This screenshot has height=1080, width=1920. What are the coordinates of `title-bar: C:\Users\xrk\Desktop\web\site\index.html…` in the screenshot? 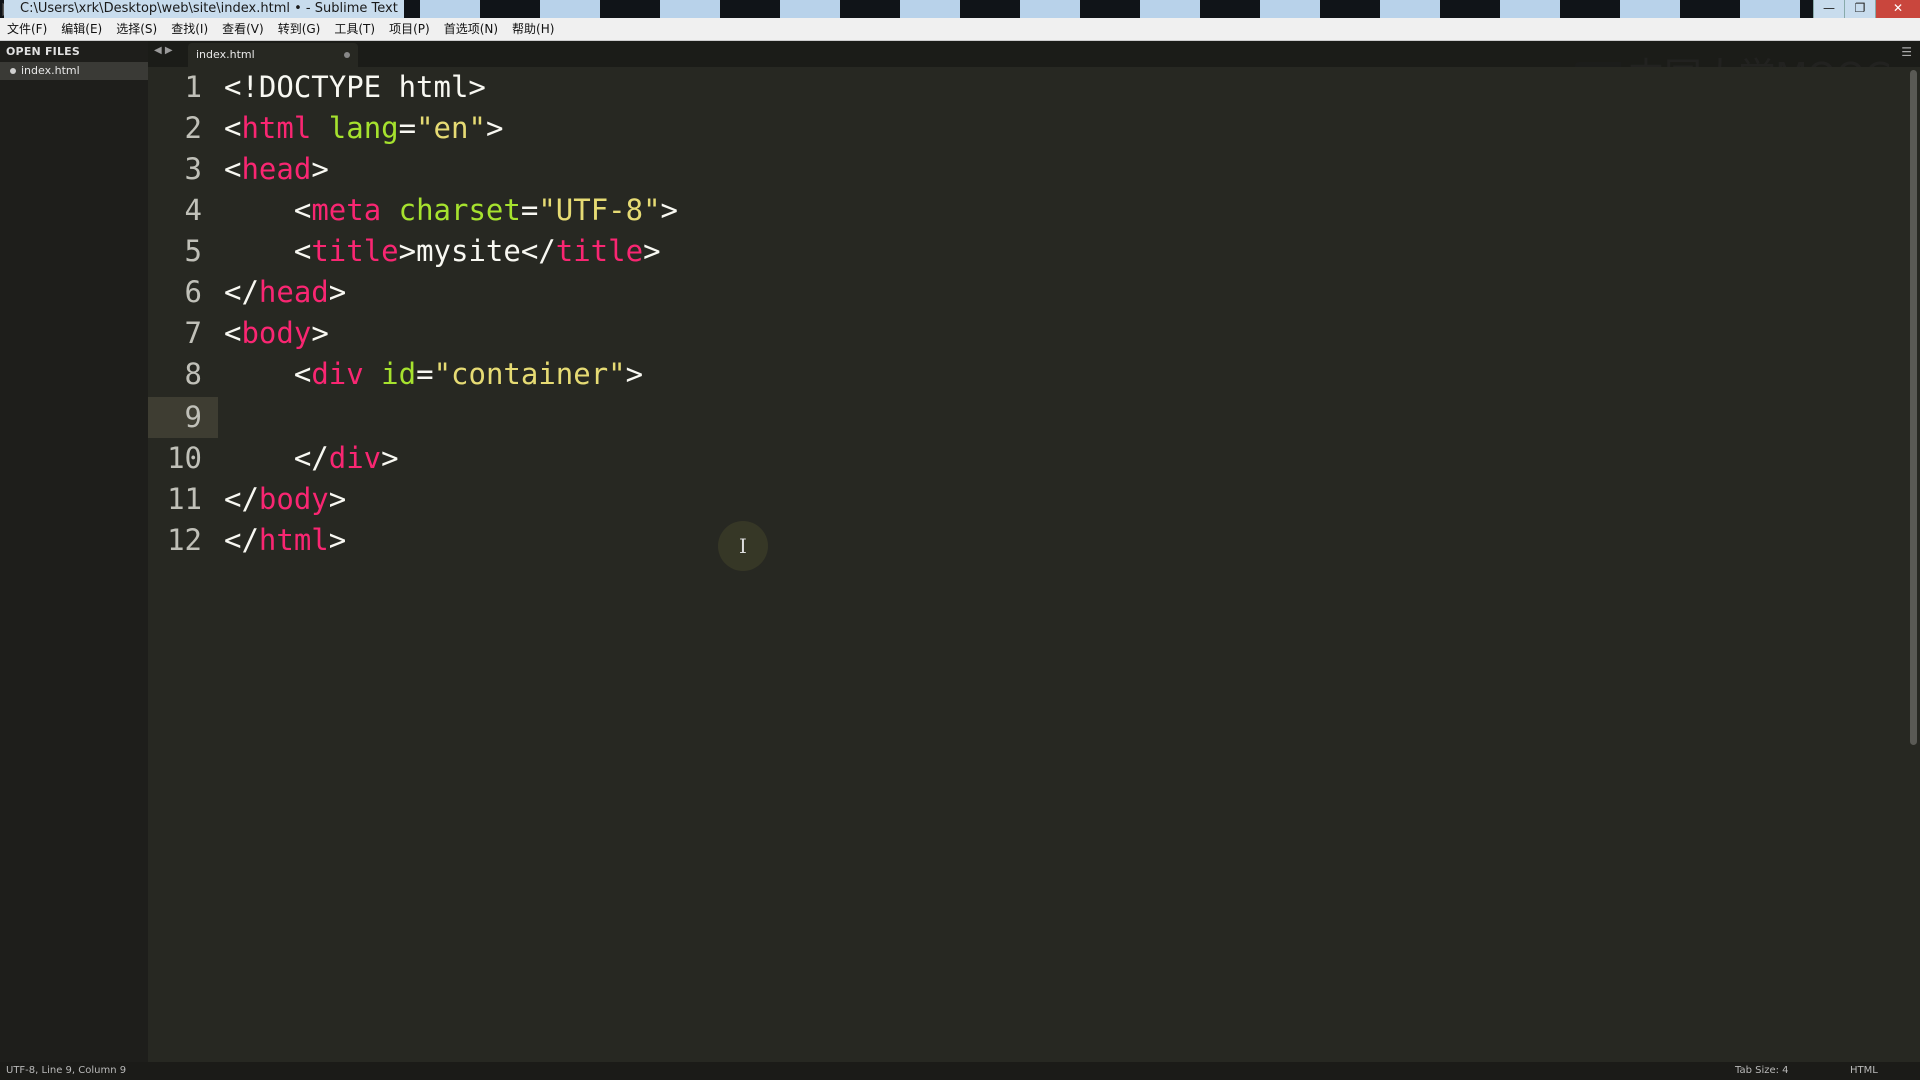 It's located at (960, 9).